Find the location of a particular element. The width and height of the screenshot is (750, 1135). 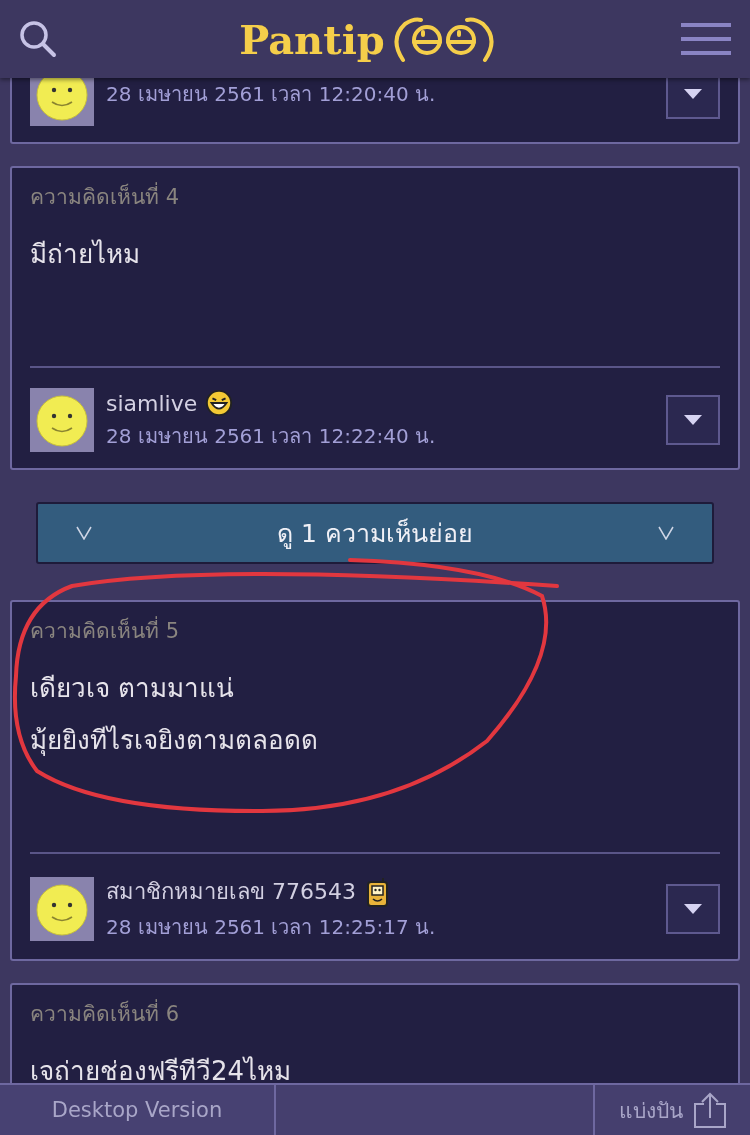

comment-number: ความคิดเห็นที่ 5 is located at coordinates (375, 624).